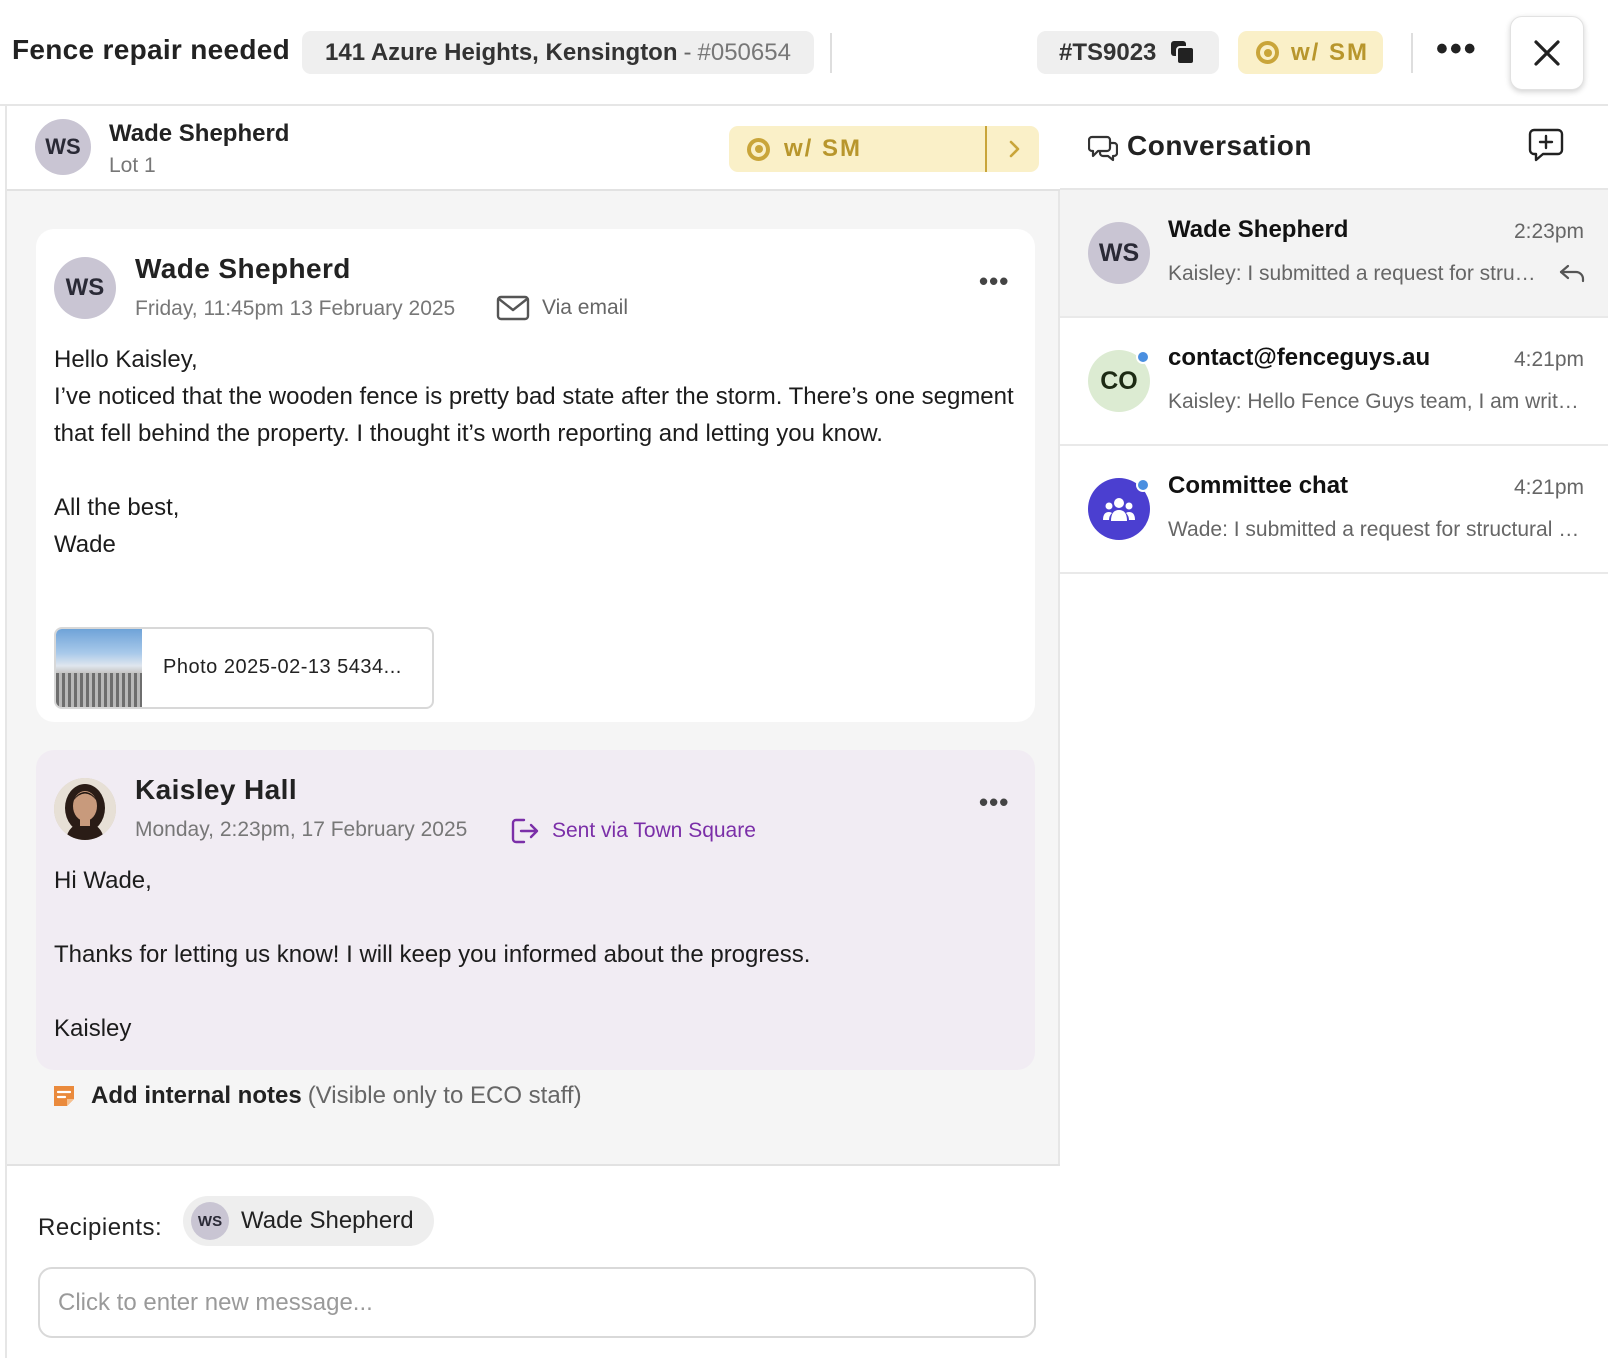  I want to click on header-status-label: w/ SM, so click(1330, 52).